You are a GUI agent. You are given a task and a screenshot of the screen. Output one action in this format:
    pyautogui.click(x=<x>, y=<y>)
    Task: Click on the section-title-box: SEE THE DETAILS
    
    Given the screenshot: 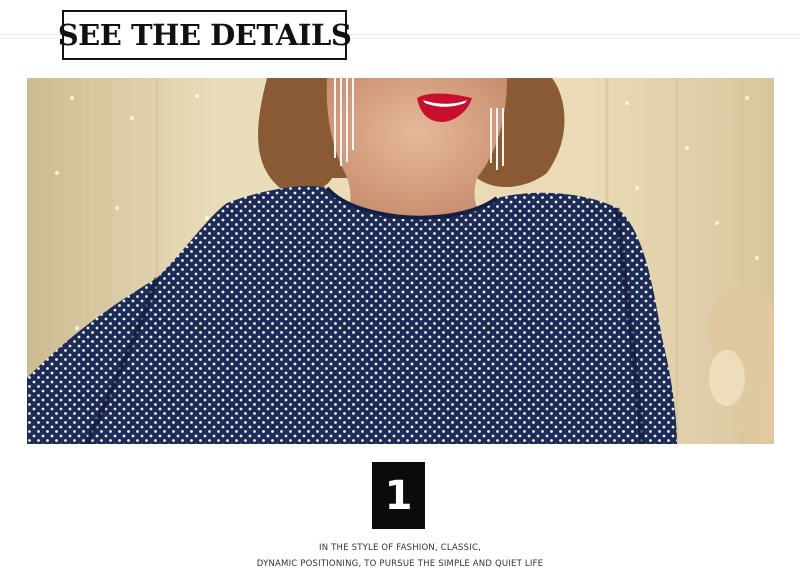 What is the action you would take?
    pyautogui.click(x=205, y=35)
    